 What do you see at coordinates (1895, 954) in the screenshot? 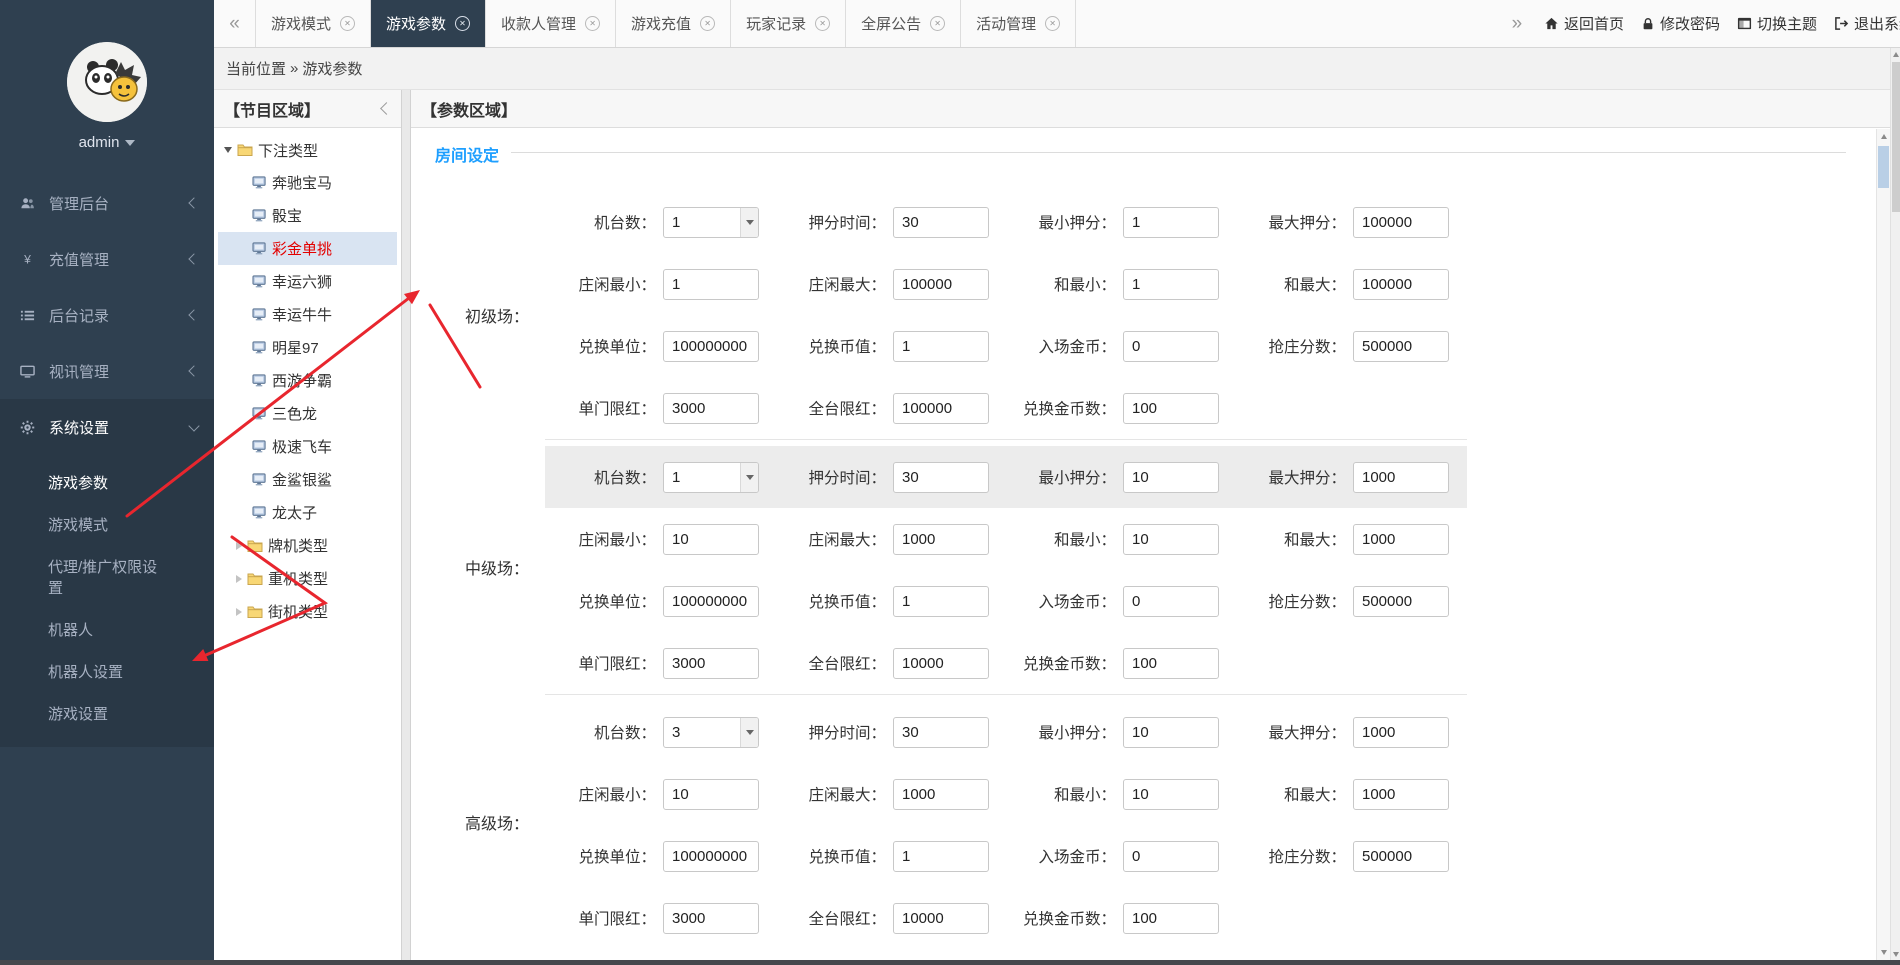
I see `page-scroll-down-button` at bounding box center [1895, 954].